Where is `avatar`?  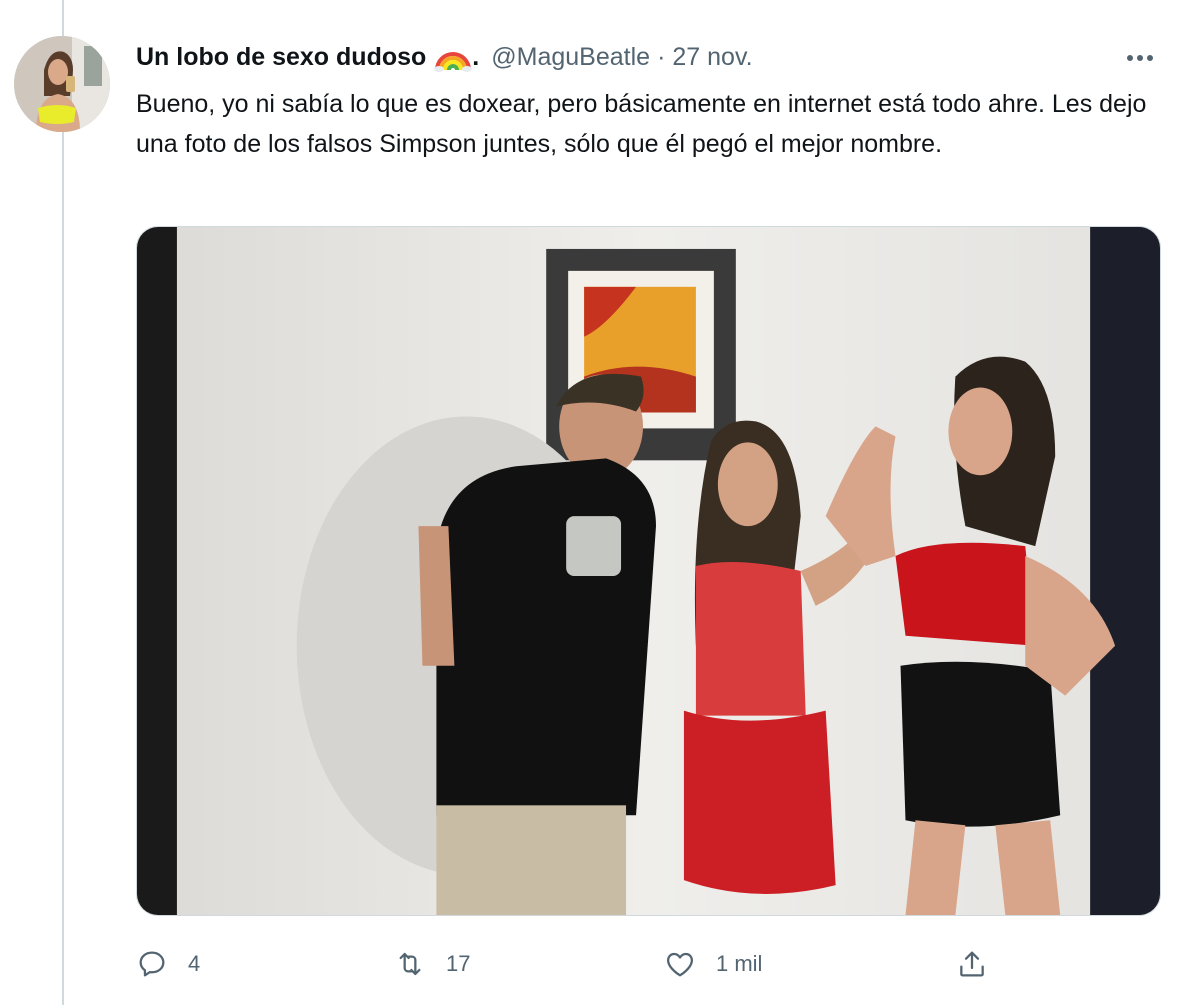 avatar is located at coordinates (62, 84).